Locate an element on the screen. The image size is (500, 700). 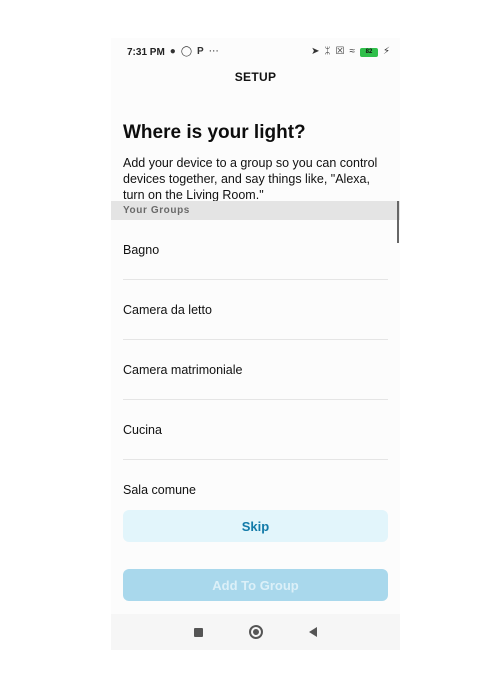
status-time: 7:31 PM is located at coordinates (146, 52).